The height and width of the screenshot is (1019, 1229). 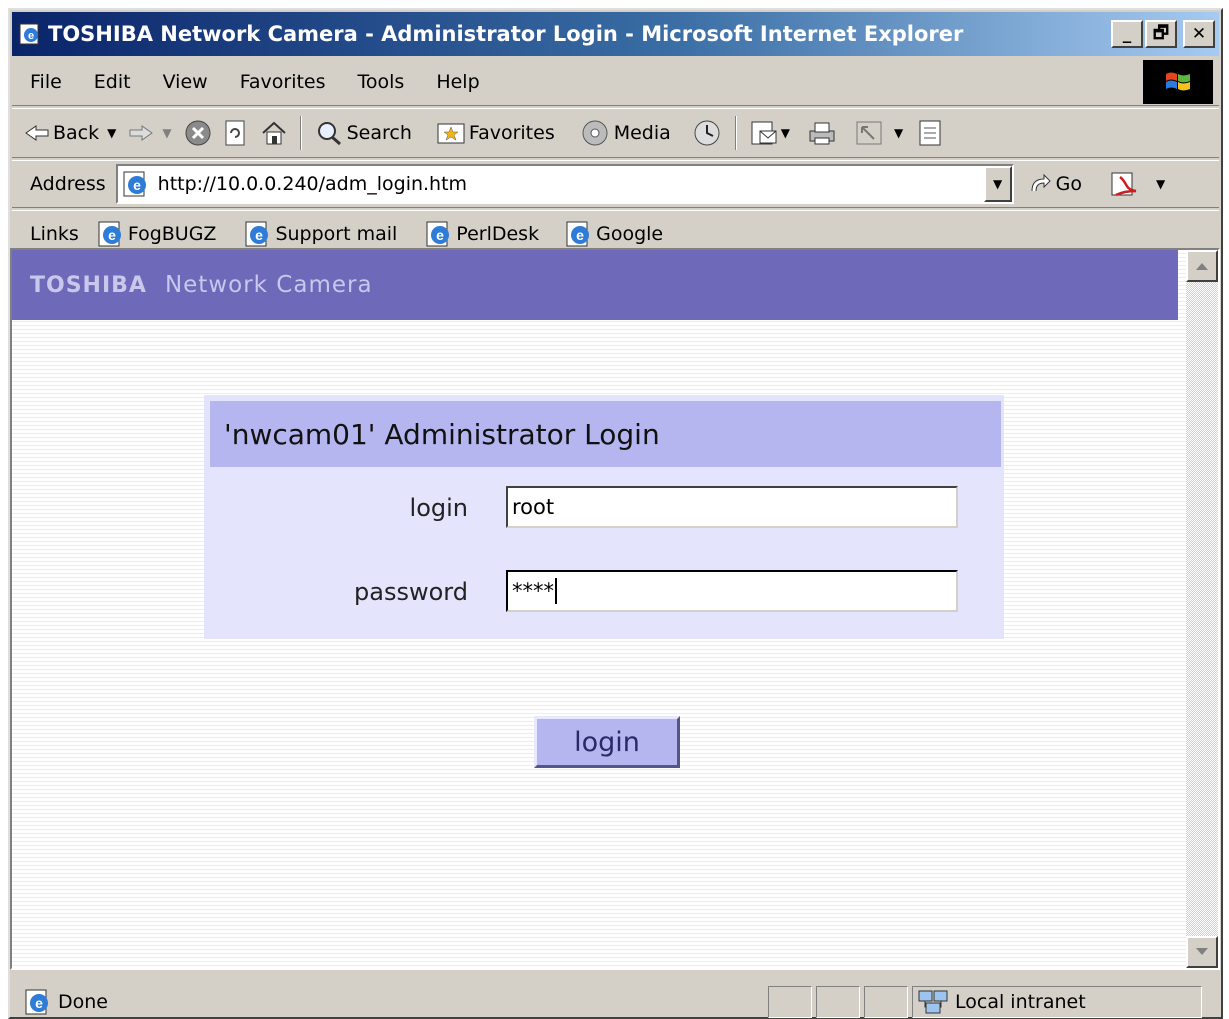 I want to click on menu-bar: File Edit View Favorites Tools Help, so click(x=615, y=82).